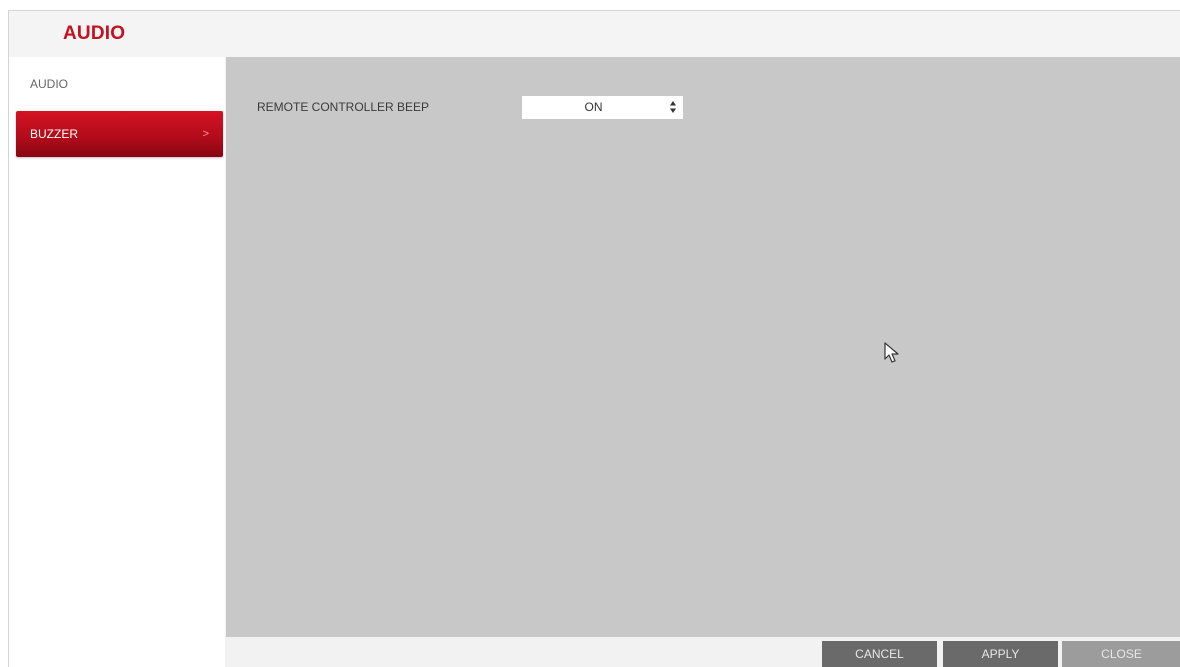 The width and height of the screenshot is (1180, 667). I want to click on sidebar-item-label: BUZZER, so click(54, 134).